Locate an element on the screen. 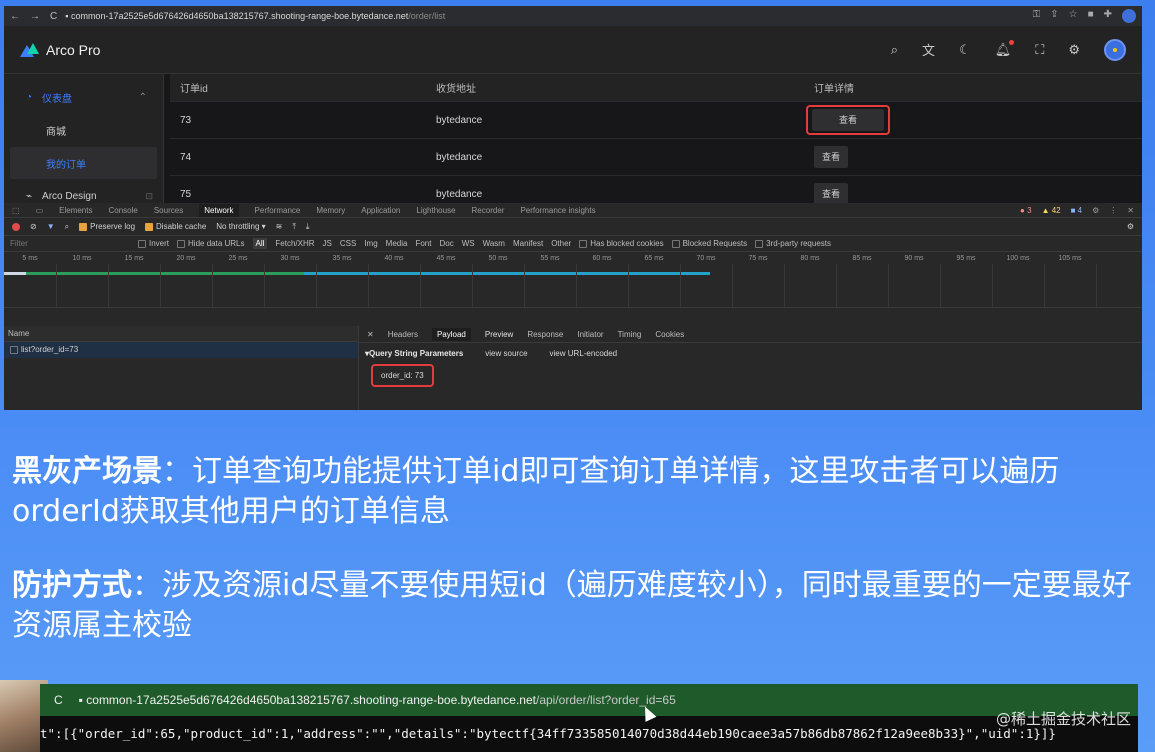 This screenshot has width=1155, height=752. filter-css: CSS is located at coordinates (348, 243).